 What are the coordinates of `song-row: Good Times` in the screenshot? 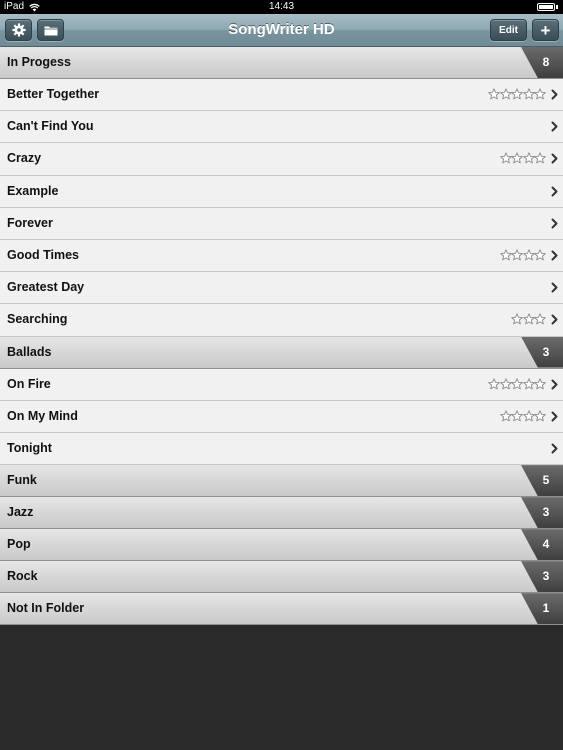 It's located at (281, 256).